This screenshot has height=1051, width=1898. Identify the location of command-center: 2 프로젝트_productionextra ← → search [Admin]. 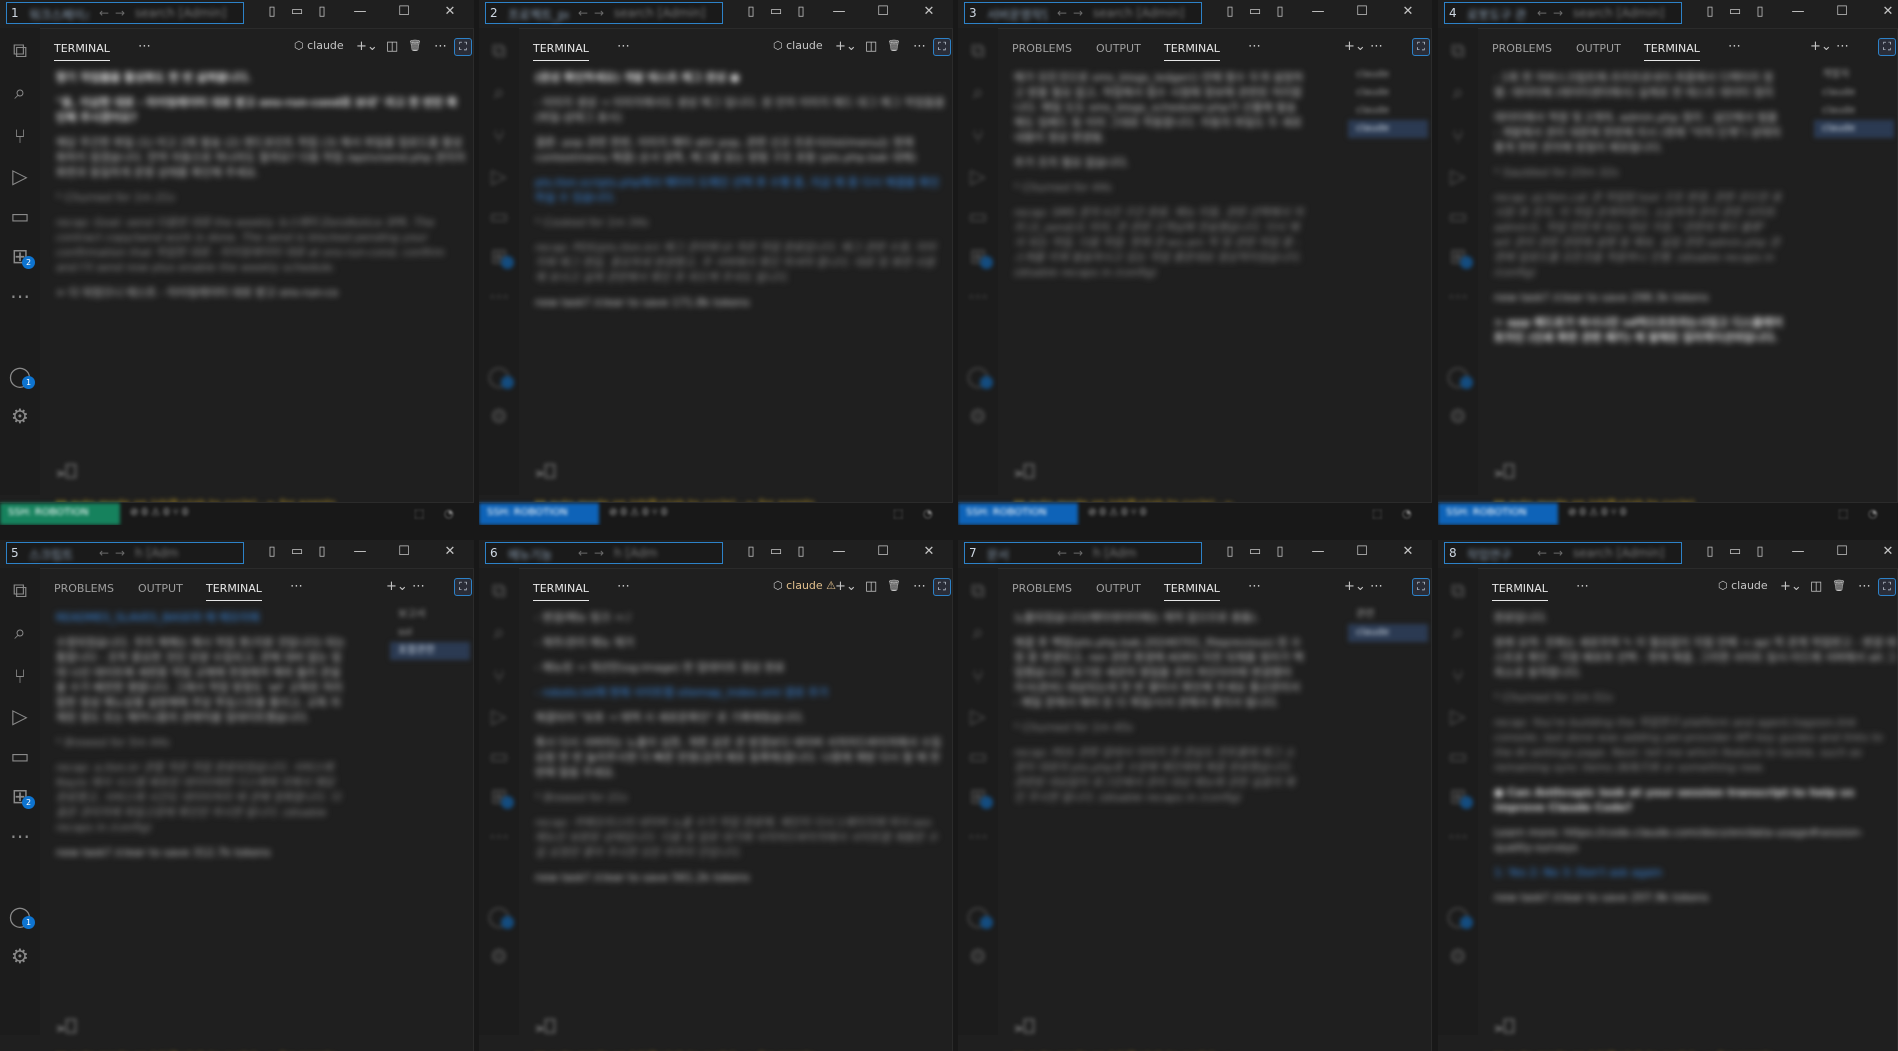
(604, 13).